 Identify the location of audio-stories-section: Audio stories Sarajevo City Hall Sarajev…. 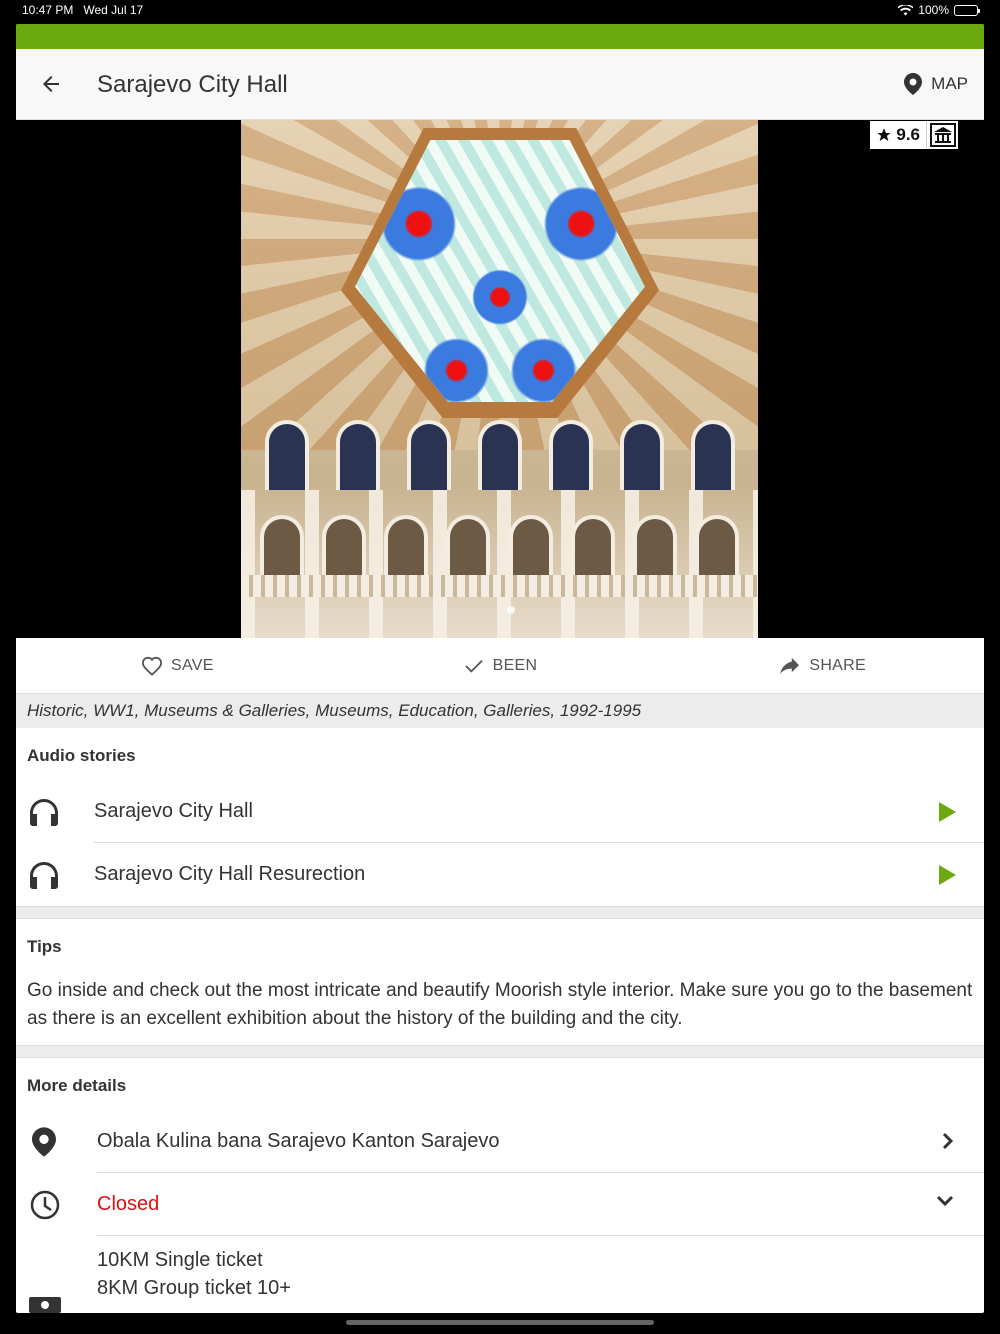
(500, 817).